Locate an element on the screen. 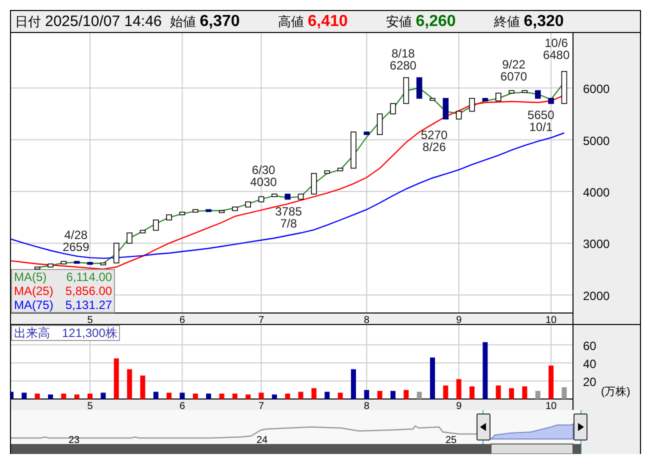 This screenshot has width=653, height=470. triangle-right-icon is located at coordinates (581, 427).